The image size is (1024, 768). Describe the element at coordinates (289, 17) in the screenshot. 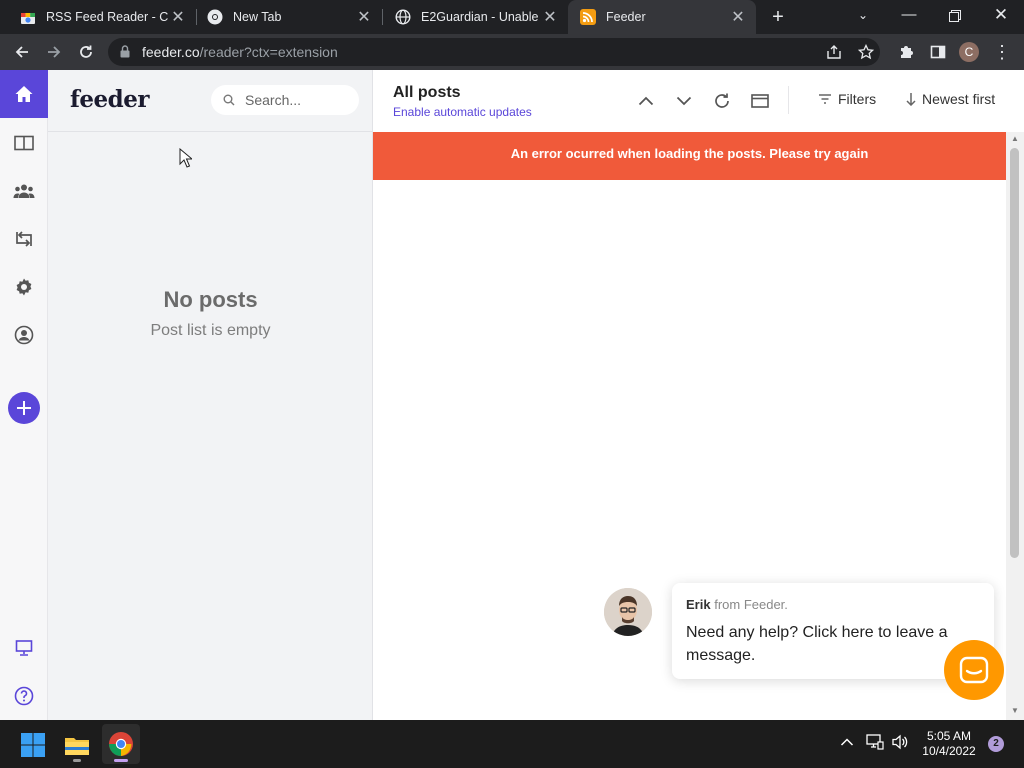

I see `tab-new-tab: New Tab ✕` at that location.